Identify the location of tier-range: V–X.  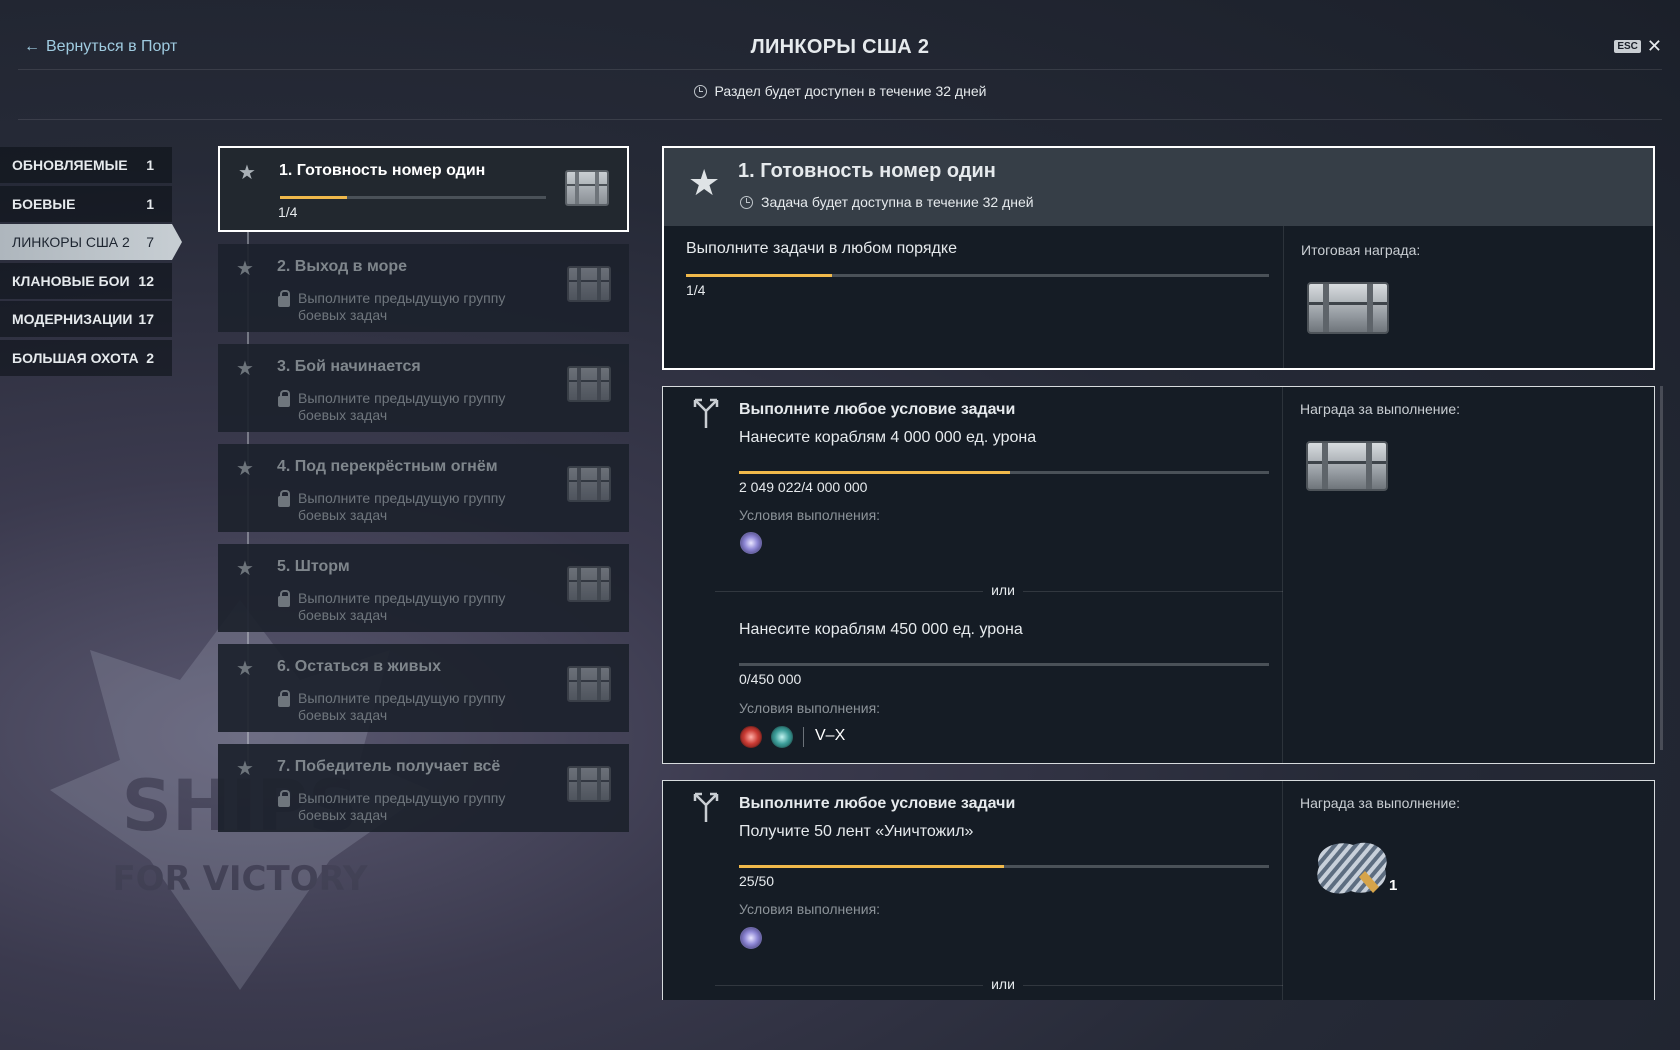
(830, 735).